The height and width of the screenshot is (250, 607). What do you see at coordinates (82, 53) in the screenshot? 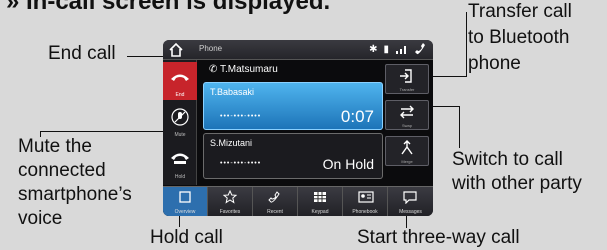
I see `callout-end-call: End call` at bounding box center [82, 53].